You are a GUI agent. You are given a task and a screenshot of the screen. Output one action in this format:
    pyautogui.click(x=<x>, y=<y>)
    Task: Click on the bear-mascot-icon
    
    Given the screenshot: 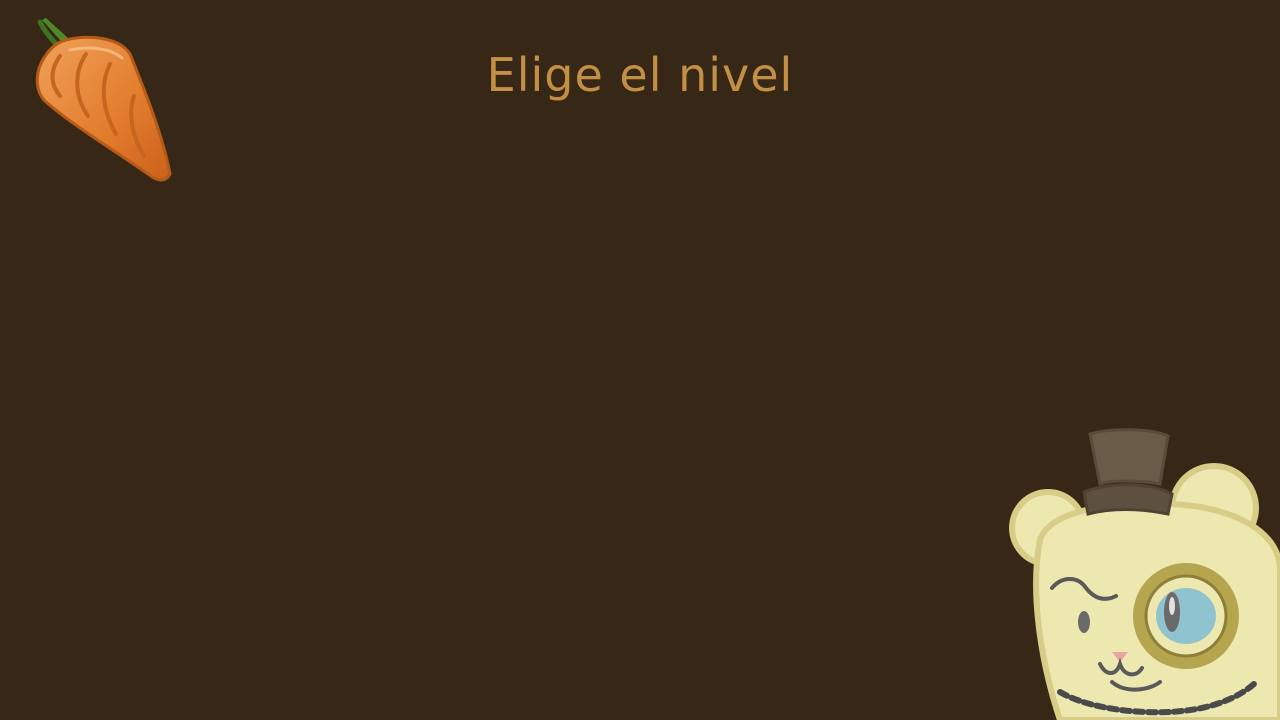 What is the action you would take?
    pyautogui.click(x=1144, y=574)
    